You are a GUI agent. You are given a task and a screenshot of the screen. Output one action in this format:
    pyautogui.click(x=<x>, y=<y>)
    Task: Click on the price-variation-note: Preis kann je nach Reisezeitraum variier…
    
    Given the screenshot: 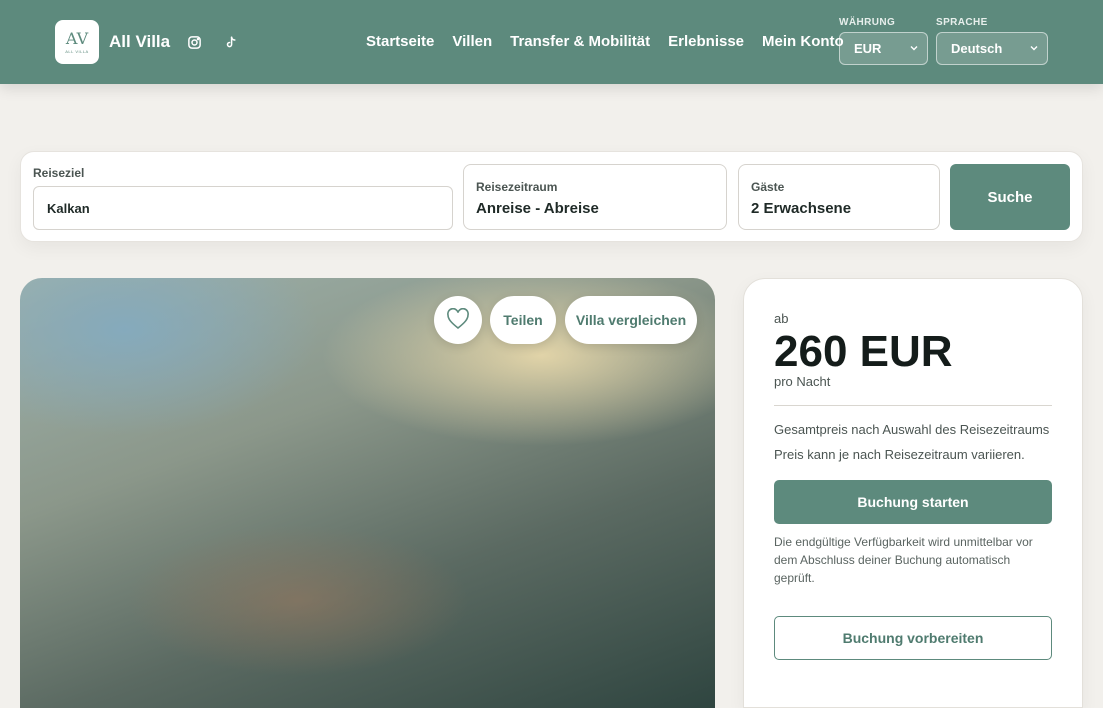 What is the action you would take?
    pyautogui.click(x=899, y=454)
    